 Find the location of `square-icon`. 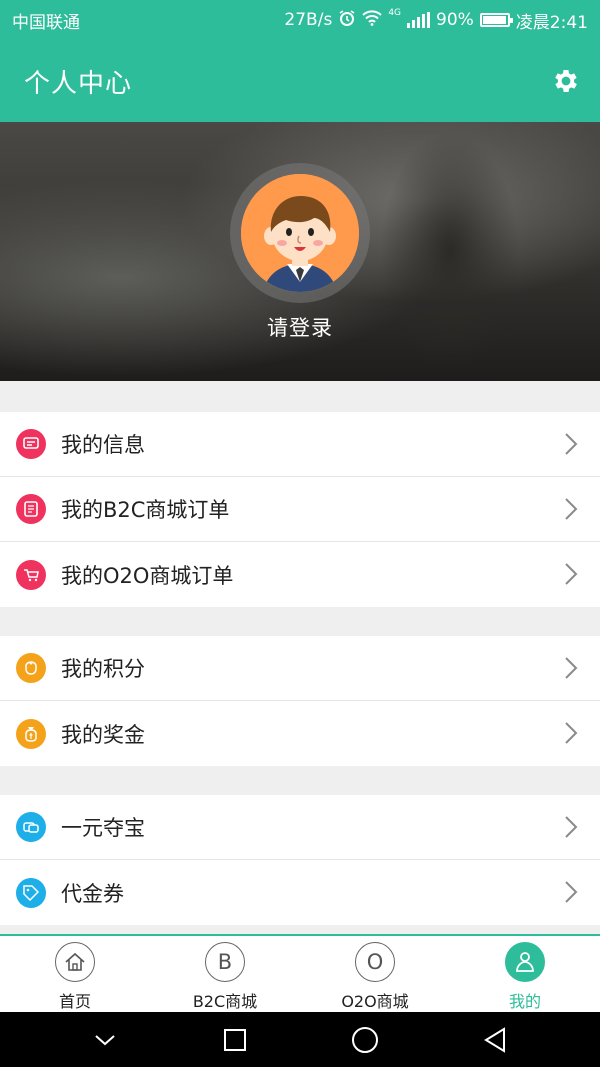

square-icon is located at coordinates (235, 1039).